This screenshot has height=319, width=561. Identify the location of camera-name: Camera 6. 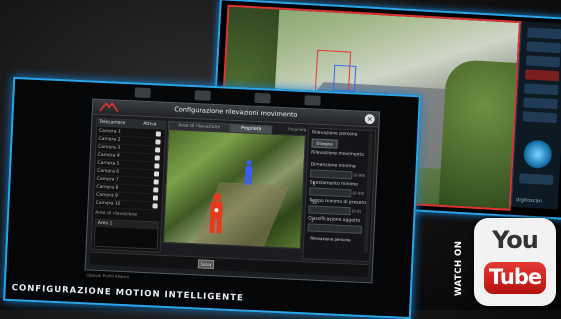
(108, 171).